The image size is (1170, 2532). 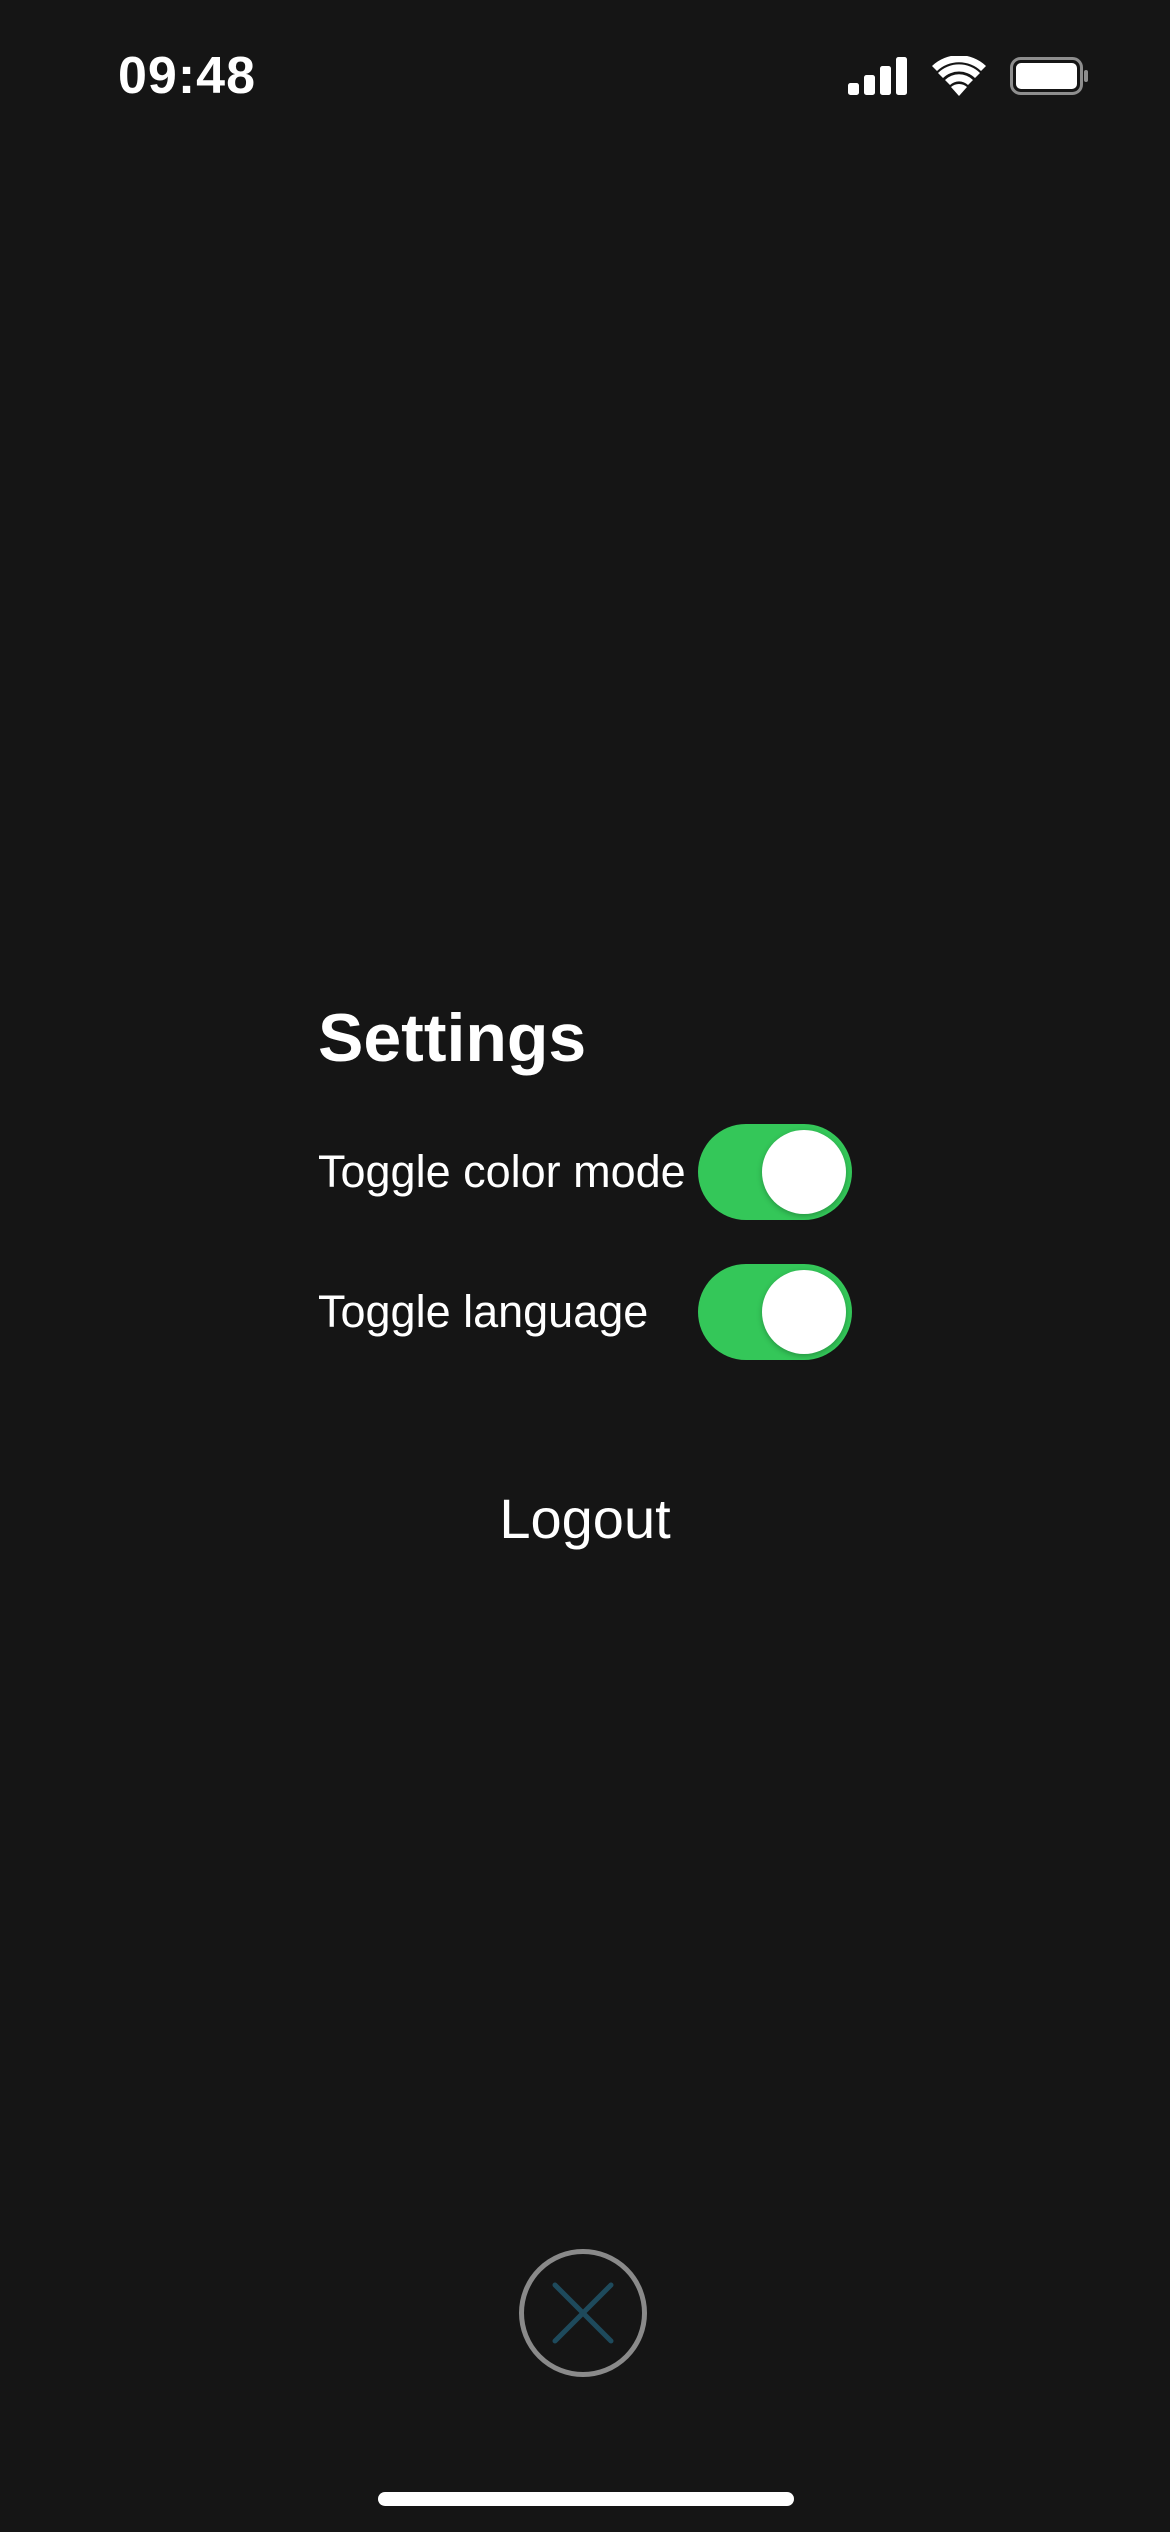 What do you see at coordinates (959, 76) in the screenshot?
I see `wifi-icon` at bounding box center [959, 76].